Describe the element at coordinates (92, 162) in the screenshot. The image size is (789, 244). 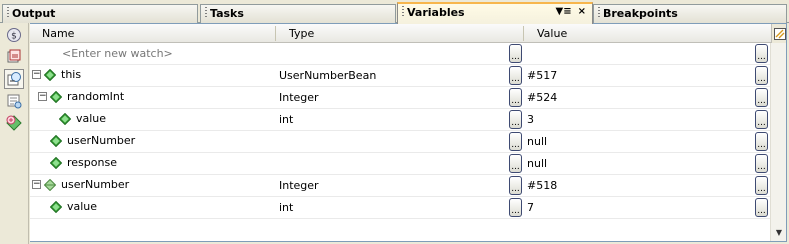
I see `variable-name: response` at that location.